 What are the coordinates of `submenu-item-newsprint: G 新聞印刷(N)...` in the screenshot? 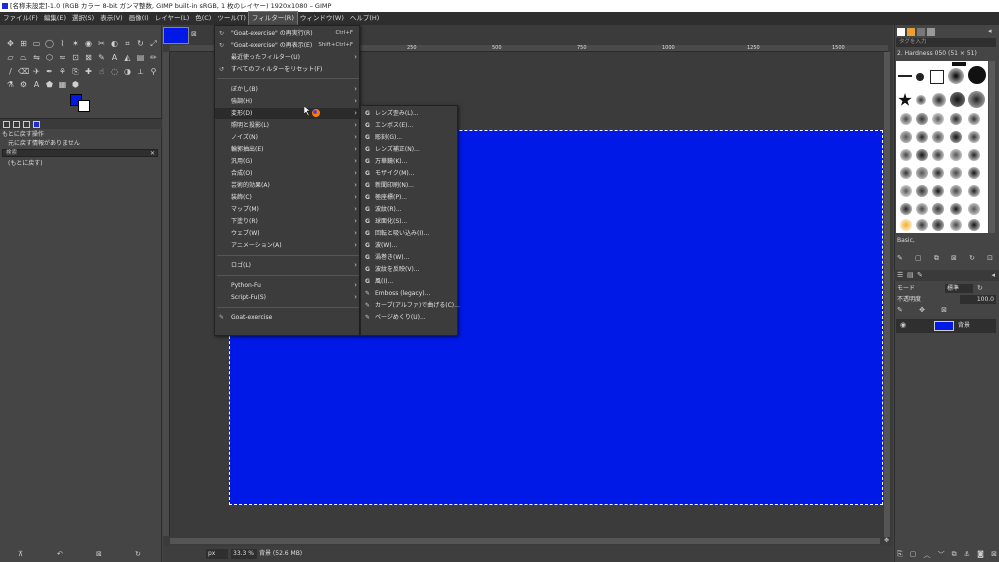 It's located at (410, 186).